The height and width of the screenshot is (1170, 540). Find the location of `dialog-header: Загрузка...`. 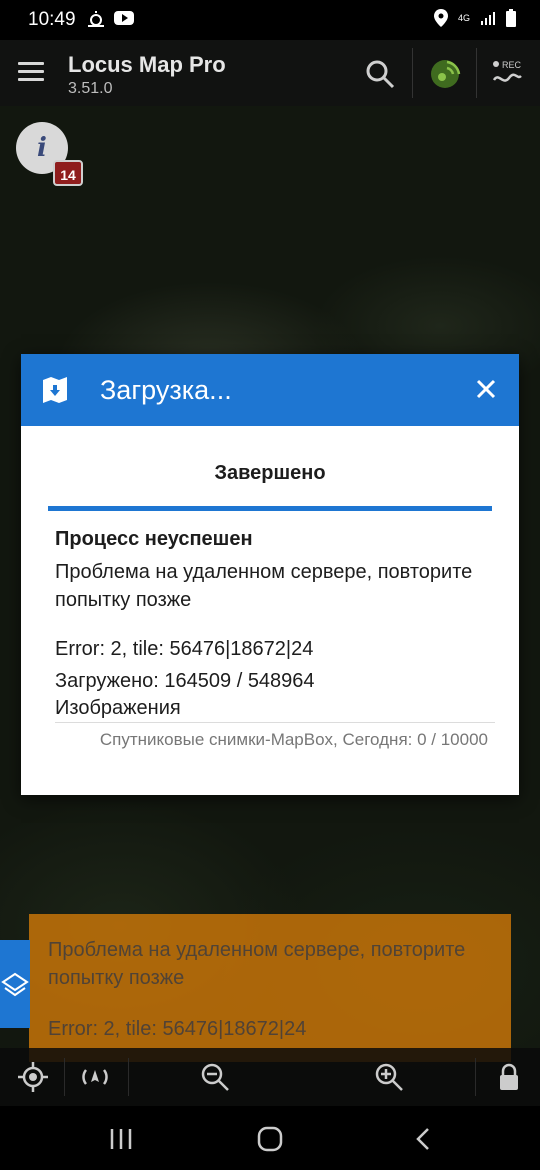

dialog-header: Загрузка... is located at coordinates (270, 390).